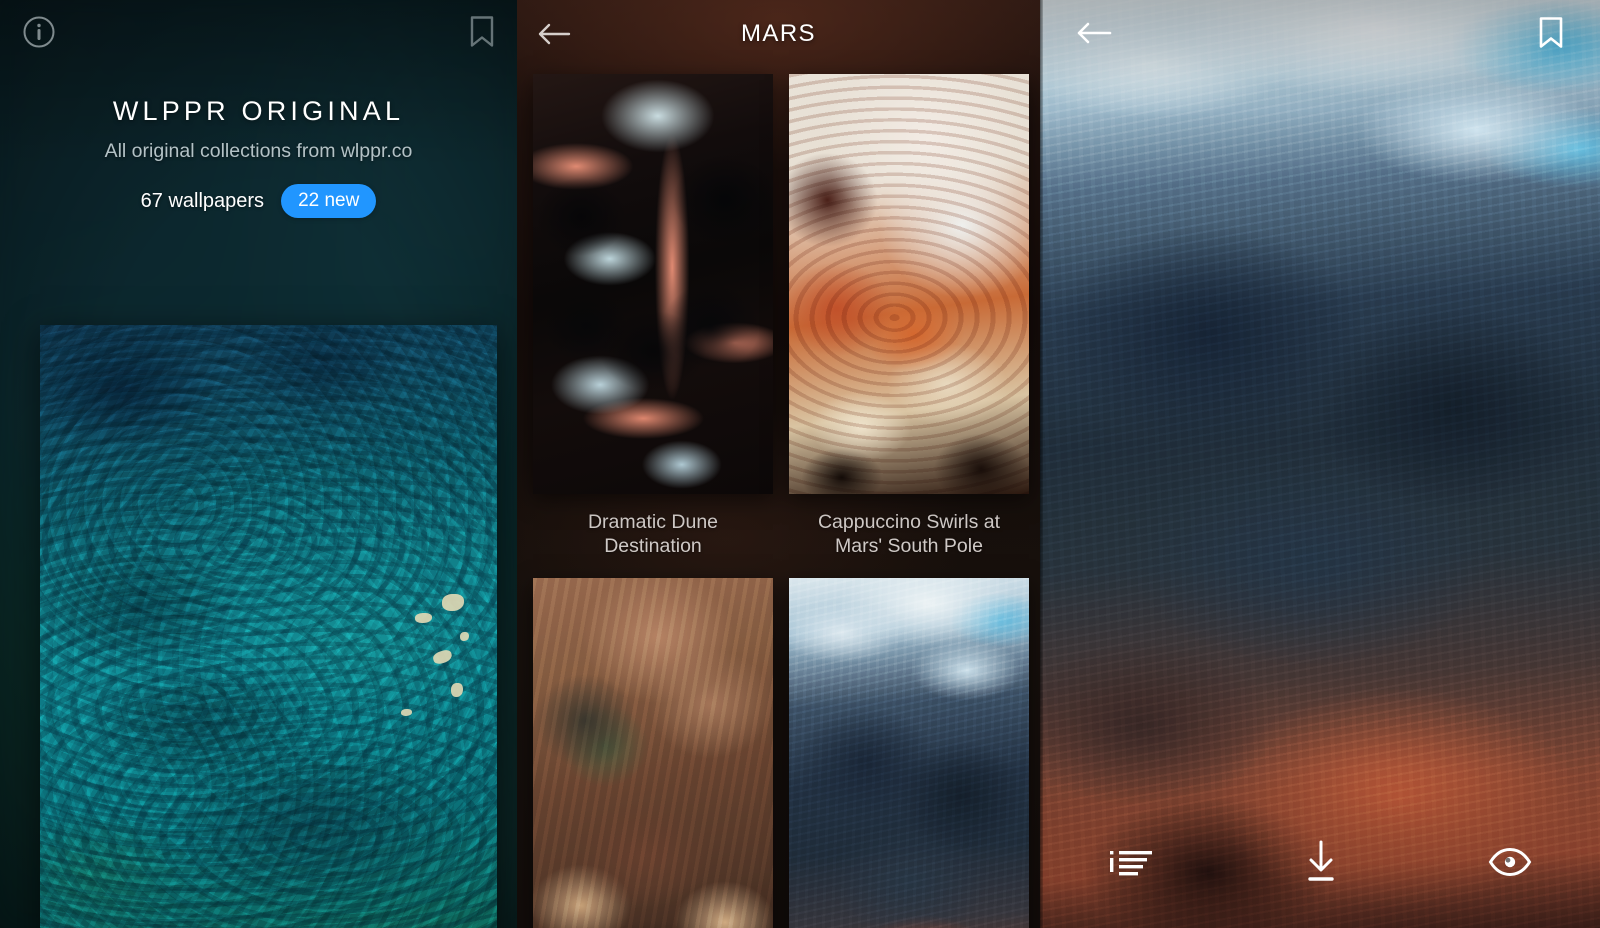 This screenshot has width=1600, height=928. I want to click on info-list-icon, so click(1131, 862).